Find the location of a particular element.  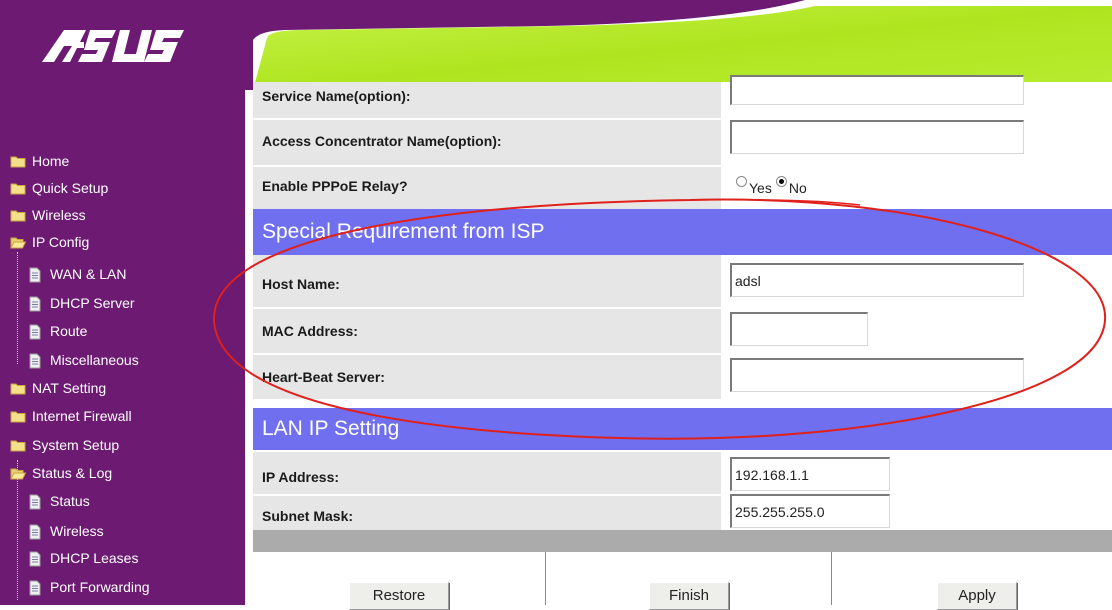

access-concentrator-label: Access Concentrator Name(option): is located at coordinates (382, 141).